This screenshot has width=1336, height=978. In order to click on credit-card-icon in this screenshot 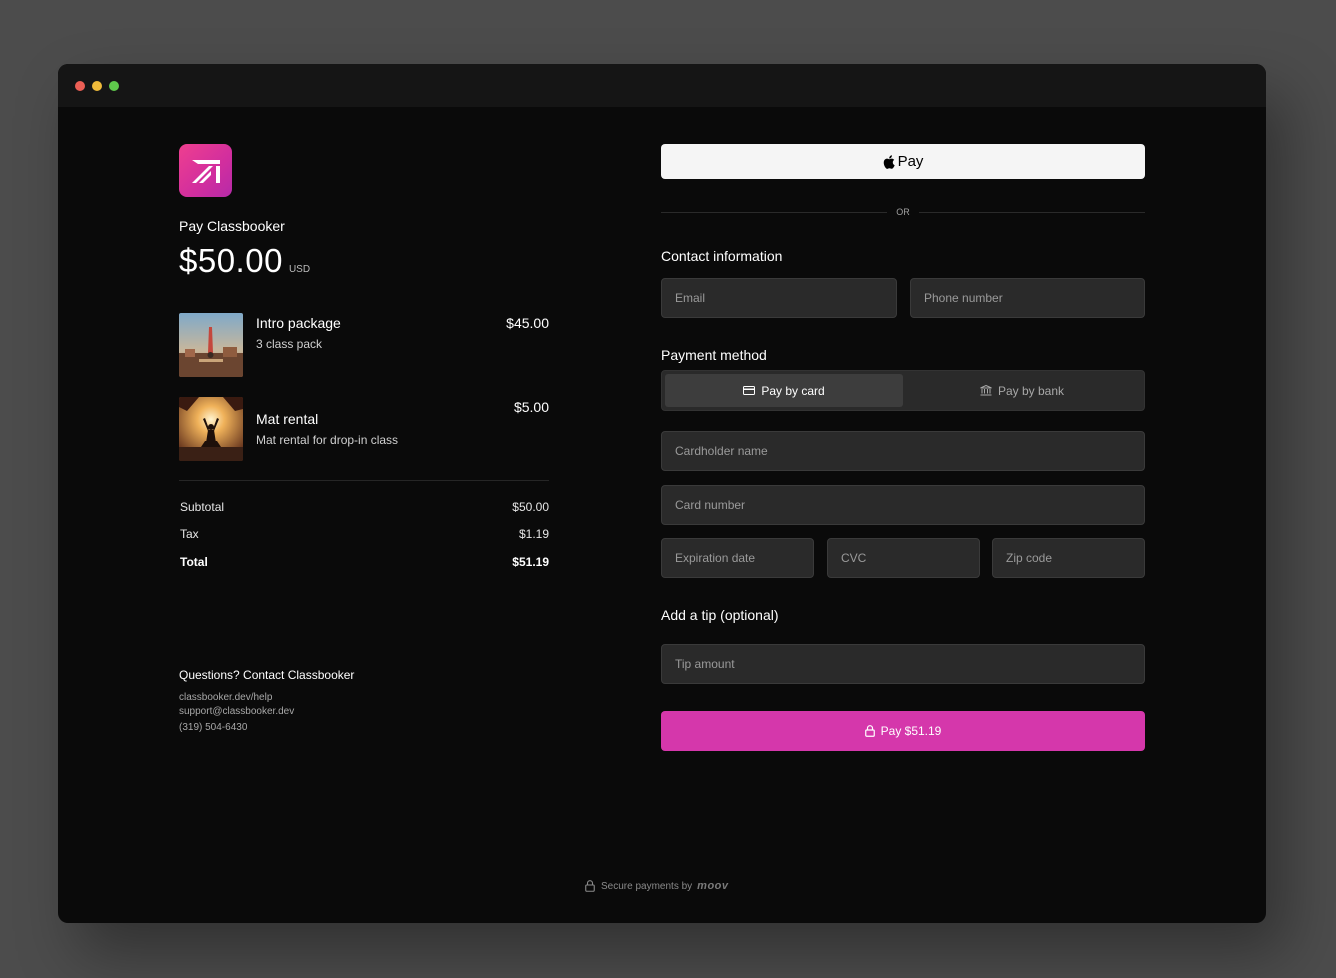, I will do `click(749, 390)`.